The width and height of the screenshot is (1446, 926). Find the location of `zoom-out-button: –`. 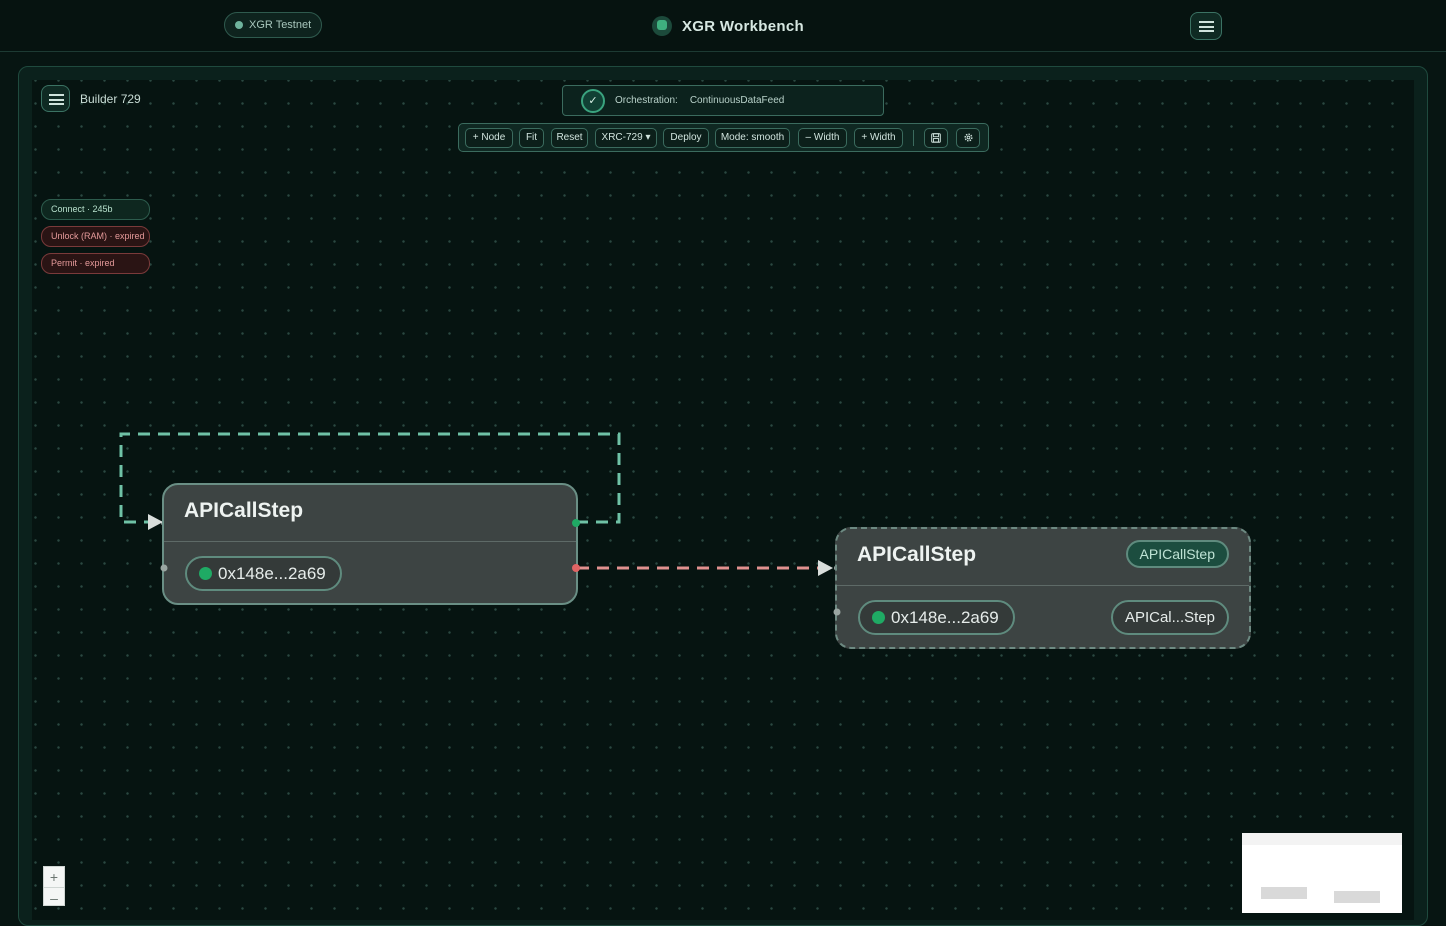

zoom-out-button: – is located at coordinates (54, 897).